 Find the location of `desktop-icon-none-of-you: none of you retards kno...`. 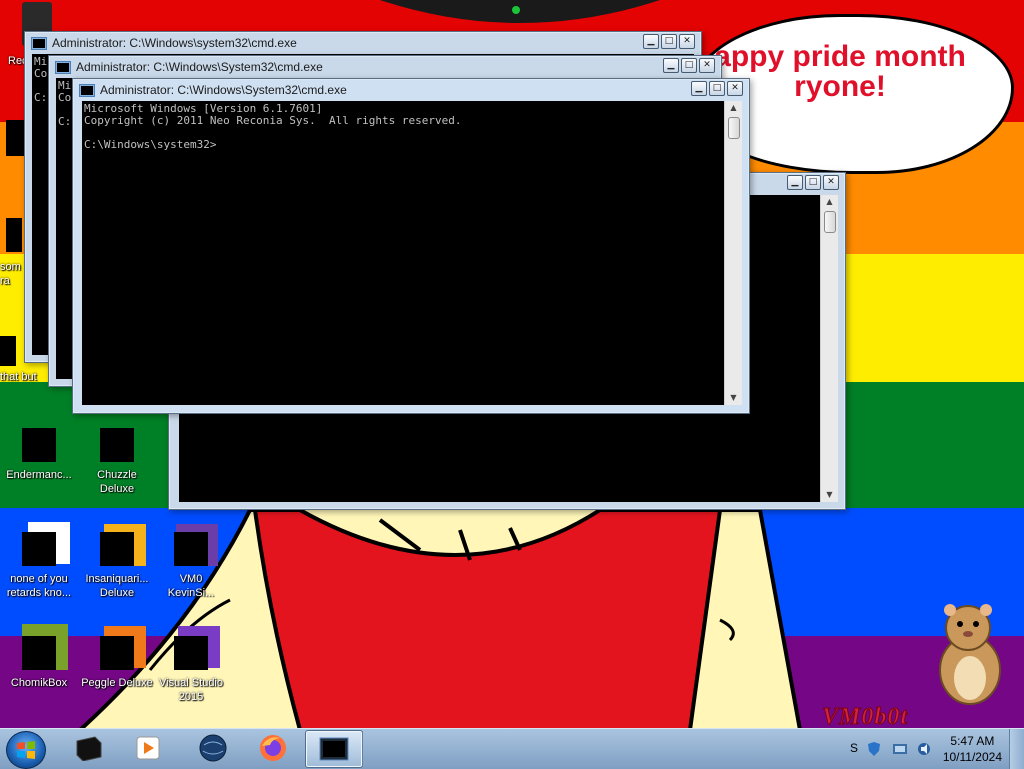

desktop-icon-none-of-you: none of you retards kno... is located at coordinates (39, 566).